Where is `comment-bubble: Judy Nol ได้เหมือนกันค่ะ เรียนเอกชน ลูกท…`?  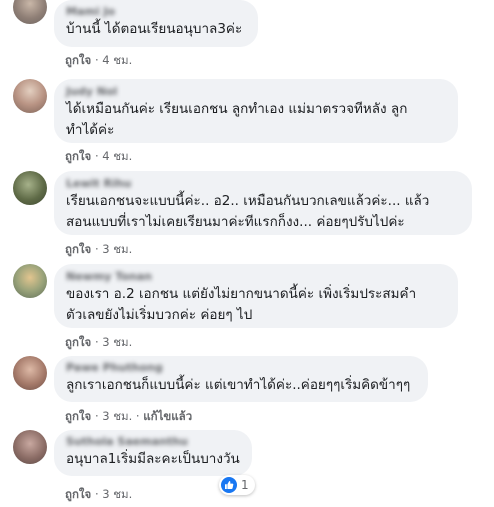 comment-bubble: Judy Nol ได้เหมือนกันค่ะ เรียนเอกชน ลูกท… is located at coordinates (256, 111).